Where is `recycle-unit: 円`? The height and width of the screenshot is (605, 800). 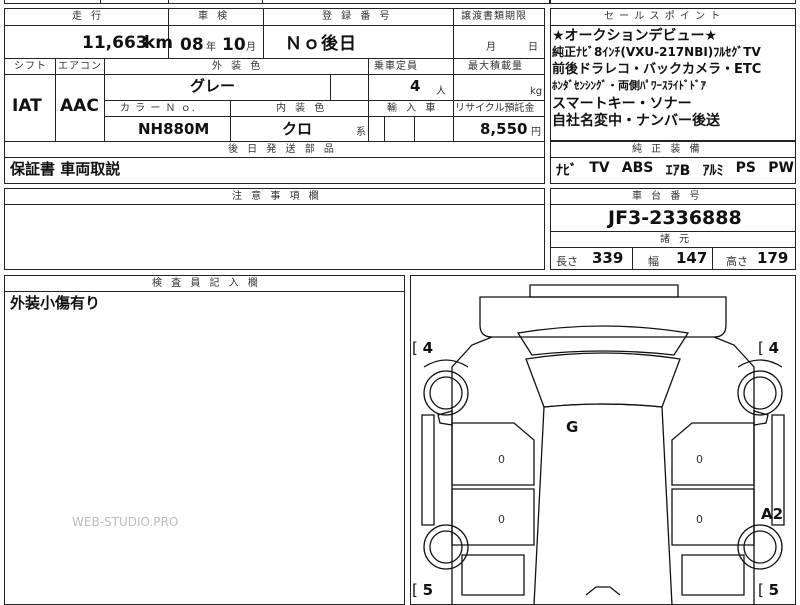 recycle-unit: 円 is located at coordinates (536, 132).